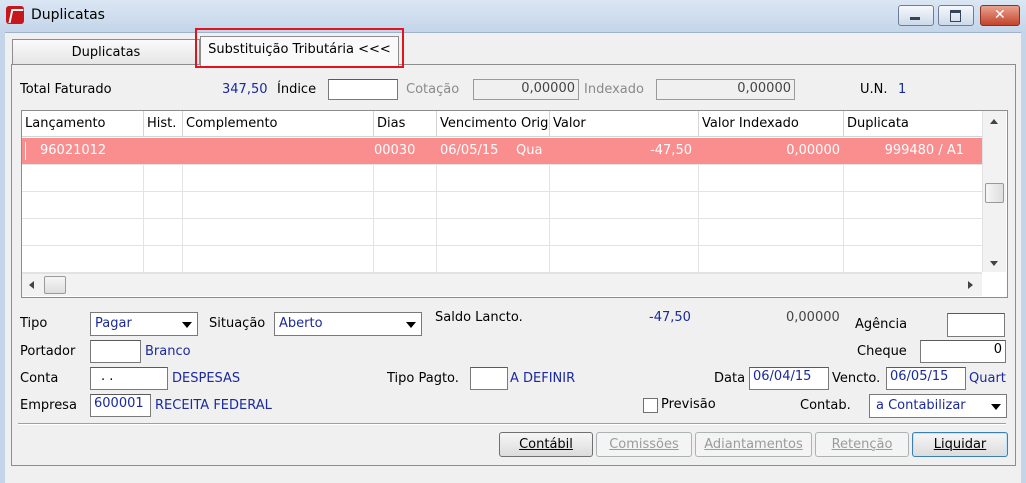  What do you see at coordinates (624, 124) in the screenshot?
I see `column-header-valor: Valor` at bounding box center [624, 124].